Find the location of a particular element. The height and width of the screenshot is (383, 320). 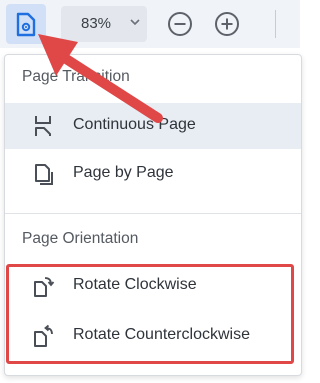

zoom-out-button is located at coordinates (180, 24).